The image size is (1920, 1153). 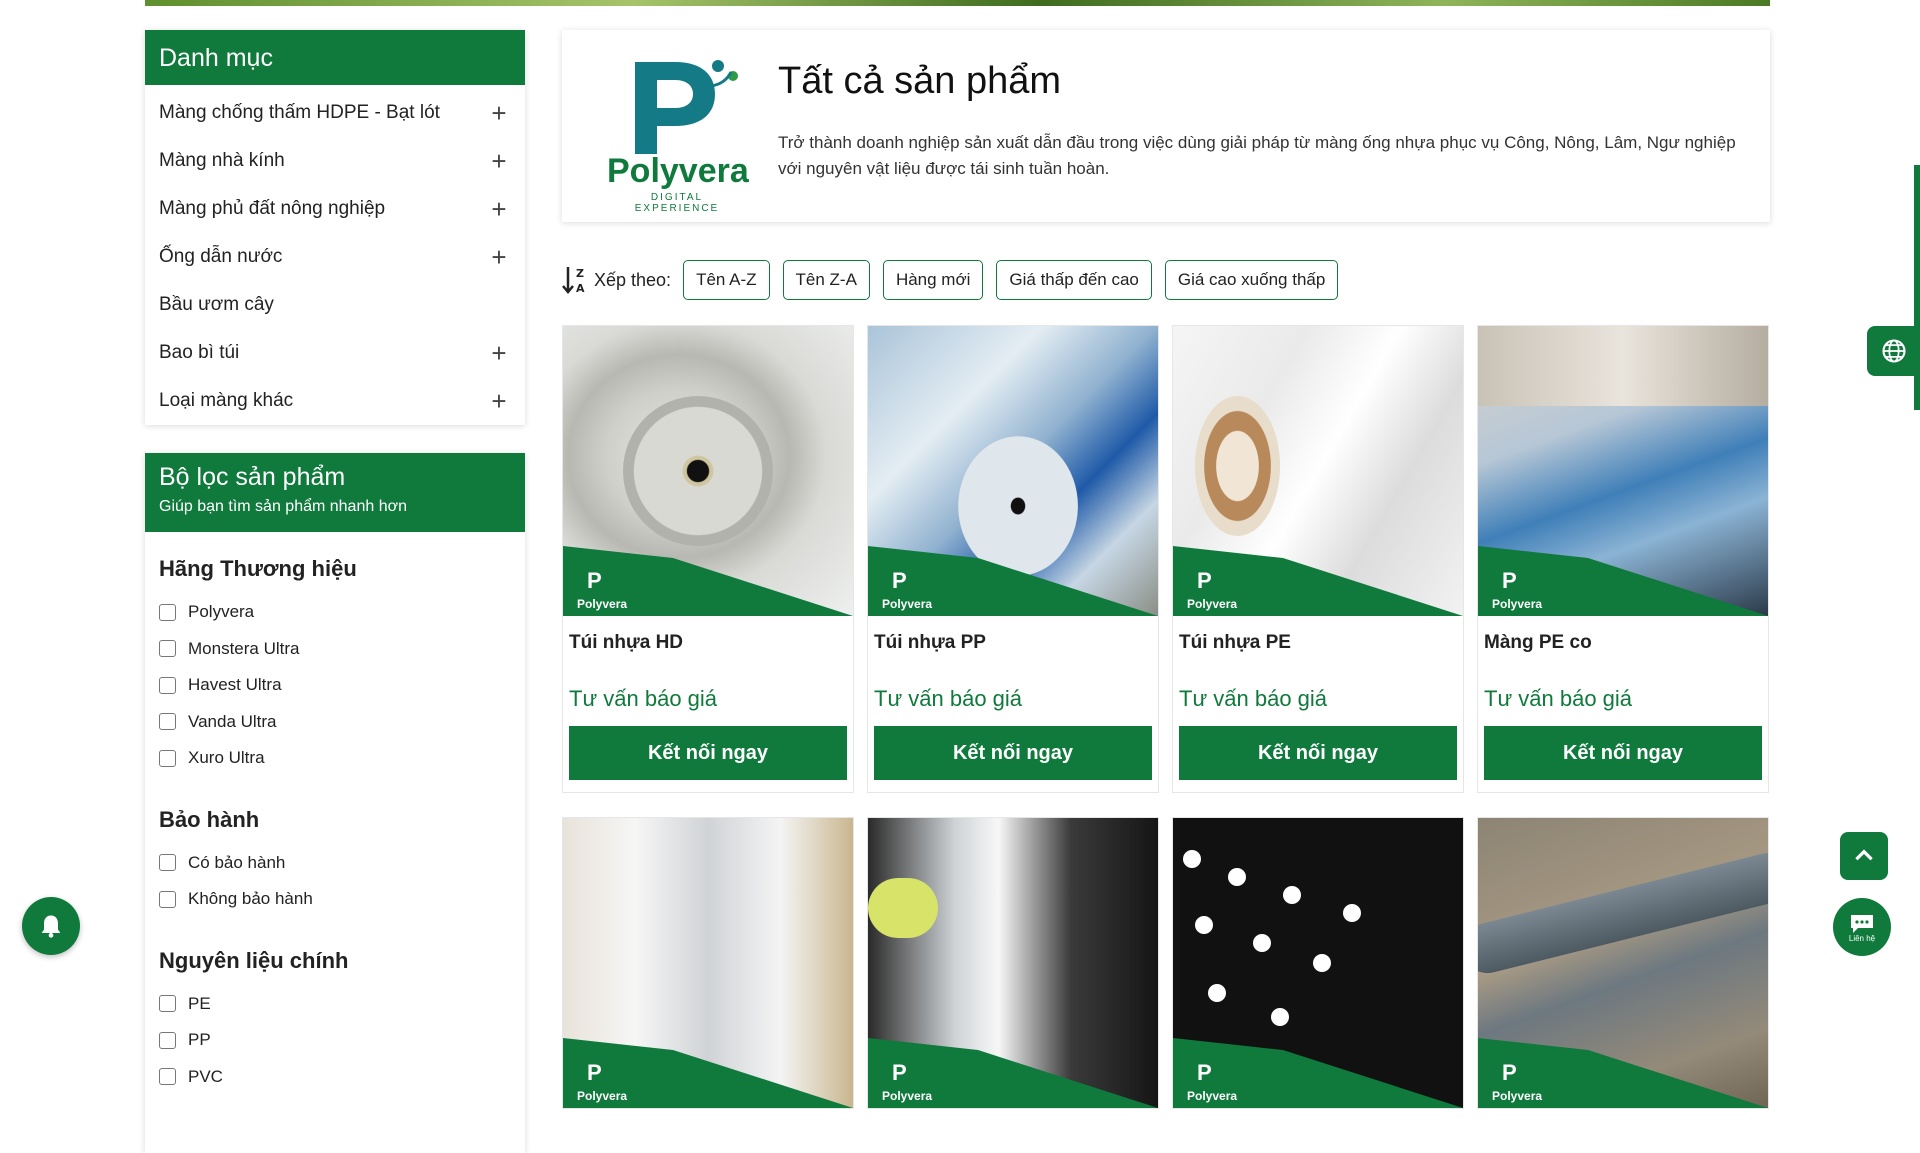 What do you see at coordinates (678, 131) in the screenshot?
I see `brand-logo: Polyvera DIGITAL EXPERIENCE` at bounding box center [678, 131].